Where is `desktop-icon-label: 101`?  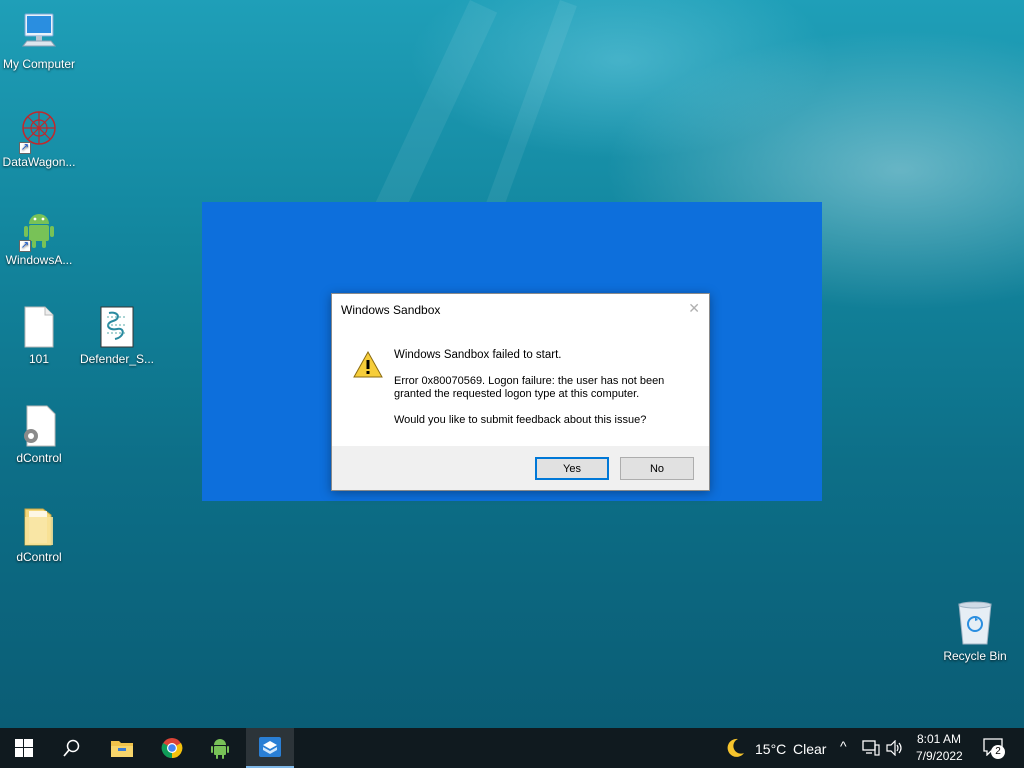
desktop-icon-label: 101 is located at coordinates (39, 359).